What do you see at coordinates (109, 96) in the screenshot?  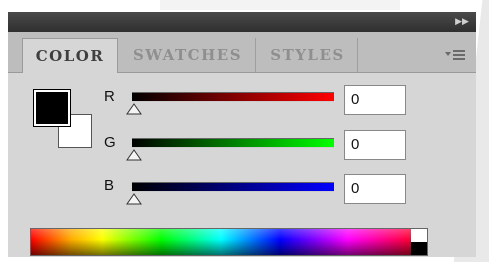 I see `red-channel-label: R` at bounding box center [109, 96].